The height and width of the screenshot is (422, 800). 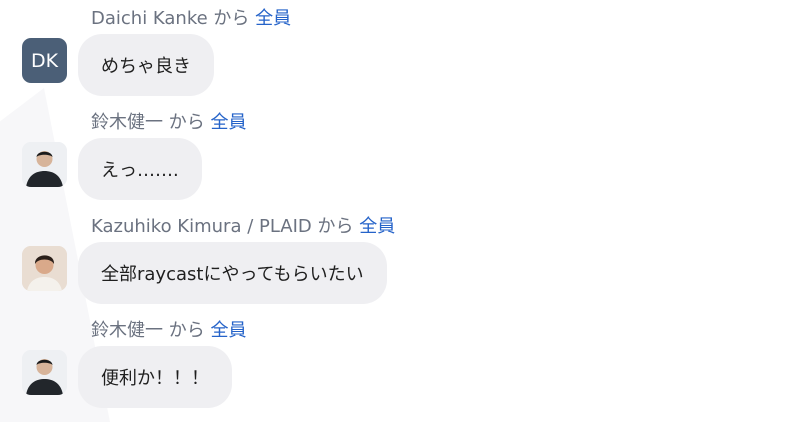 I want to click on message-bubble: 便利か！！！, so click(x=155, y=377).